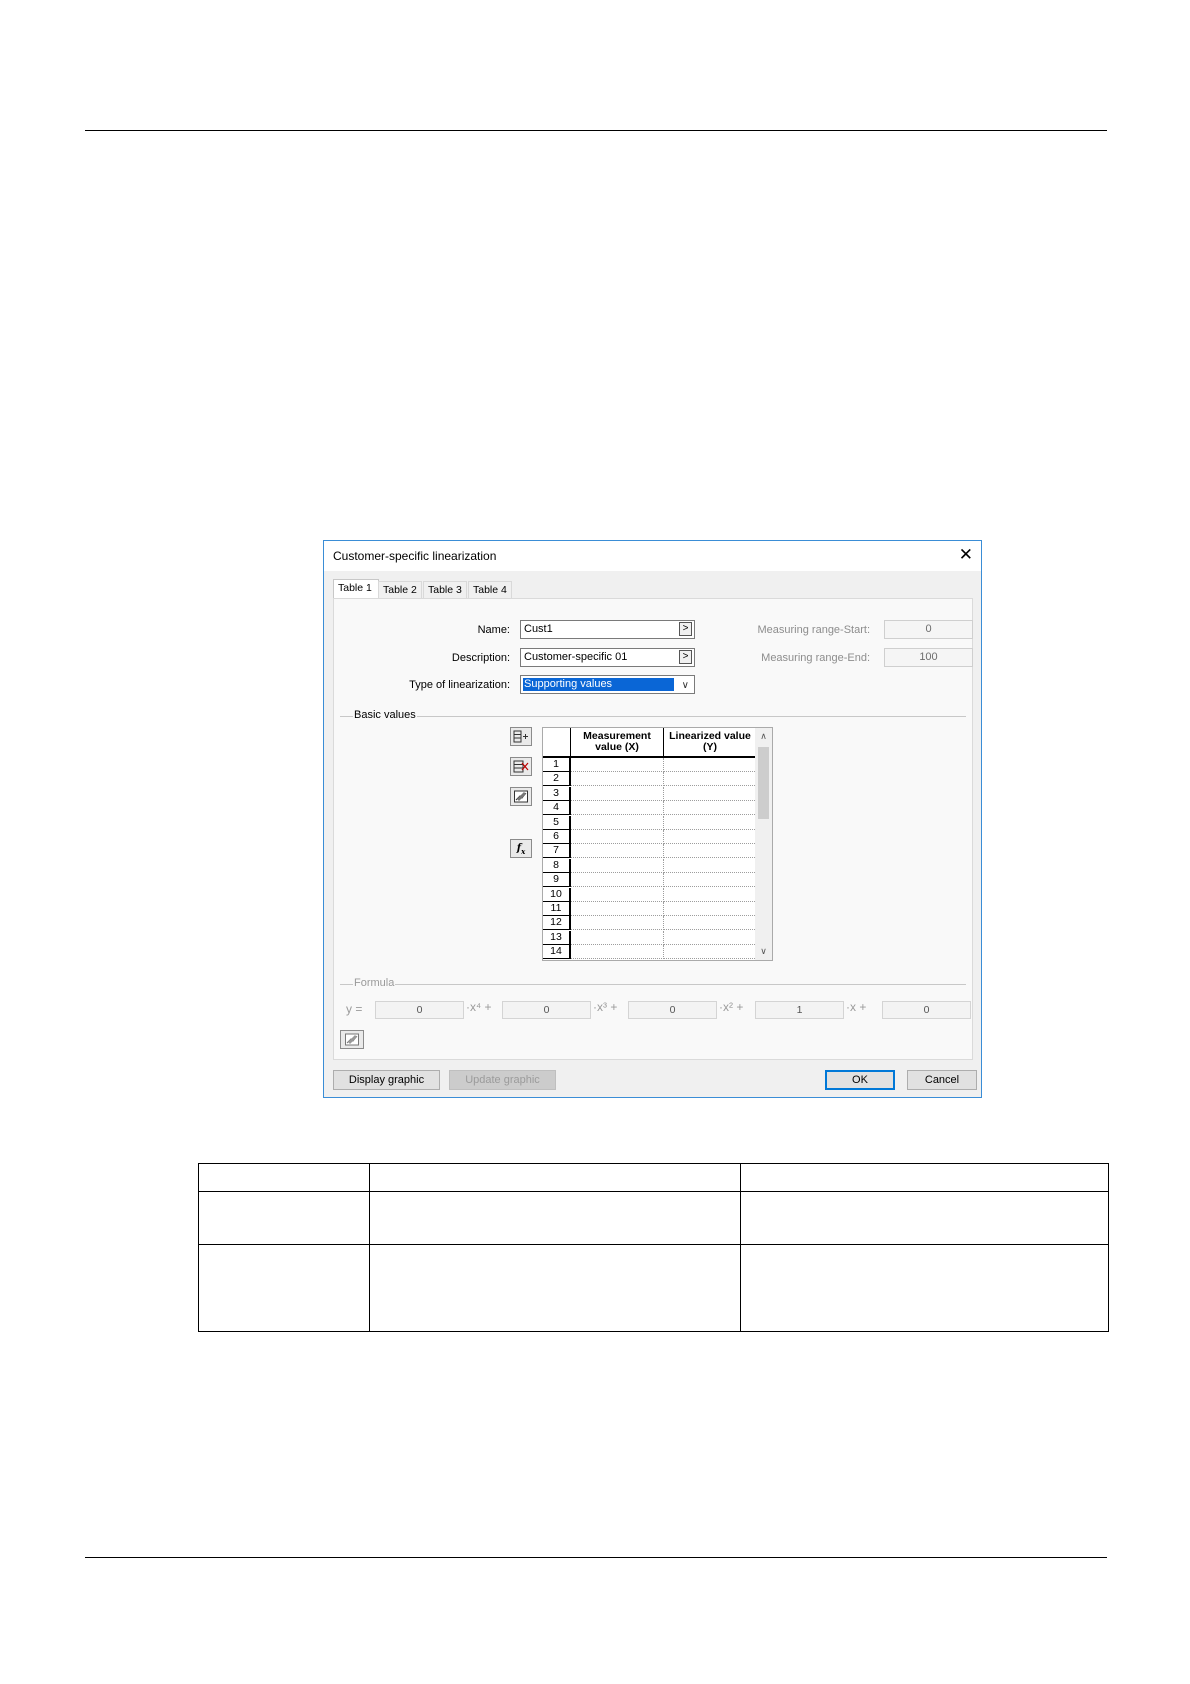  Describe the element at coordinates (617, 743) in the screenshot. I see `grid-header-x: Measurement value (X)` at that location.